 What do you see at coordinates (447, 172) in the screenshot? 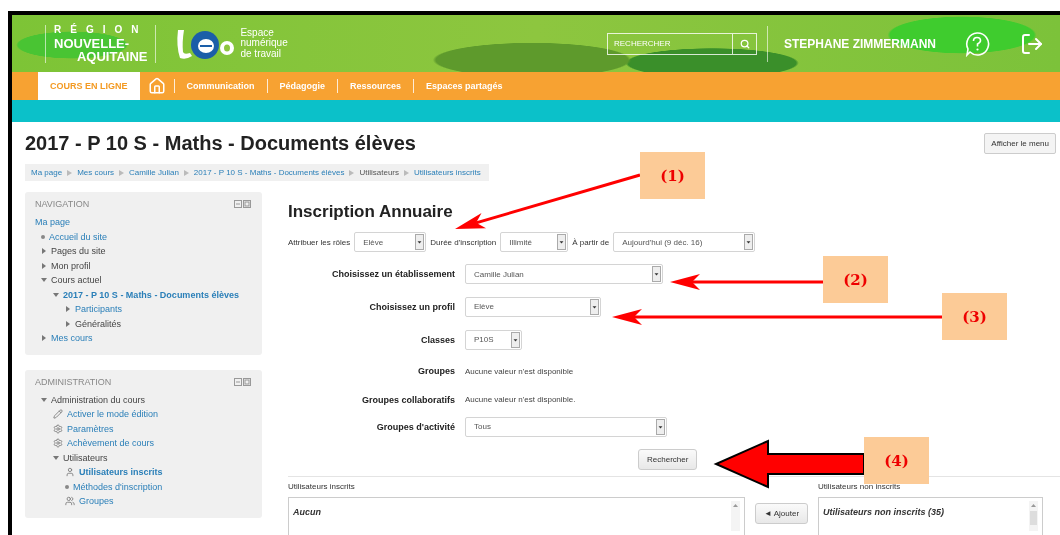
I see `breadcrumb-link: Utilisateurs inscrits` at bounding box center [447, 172].